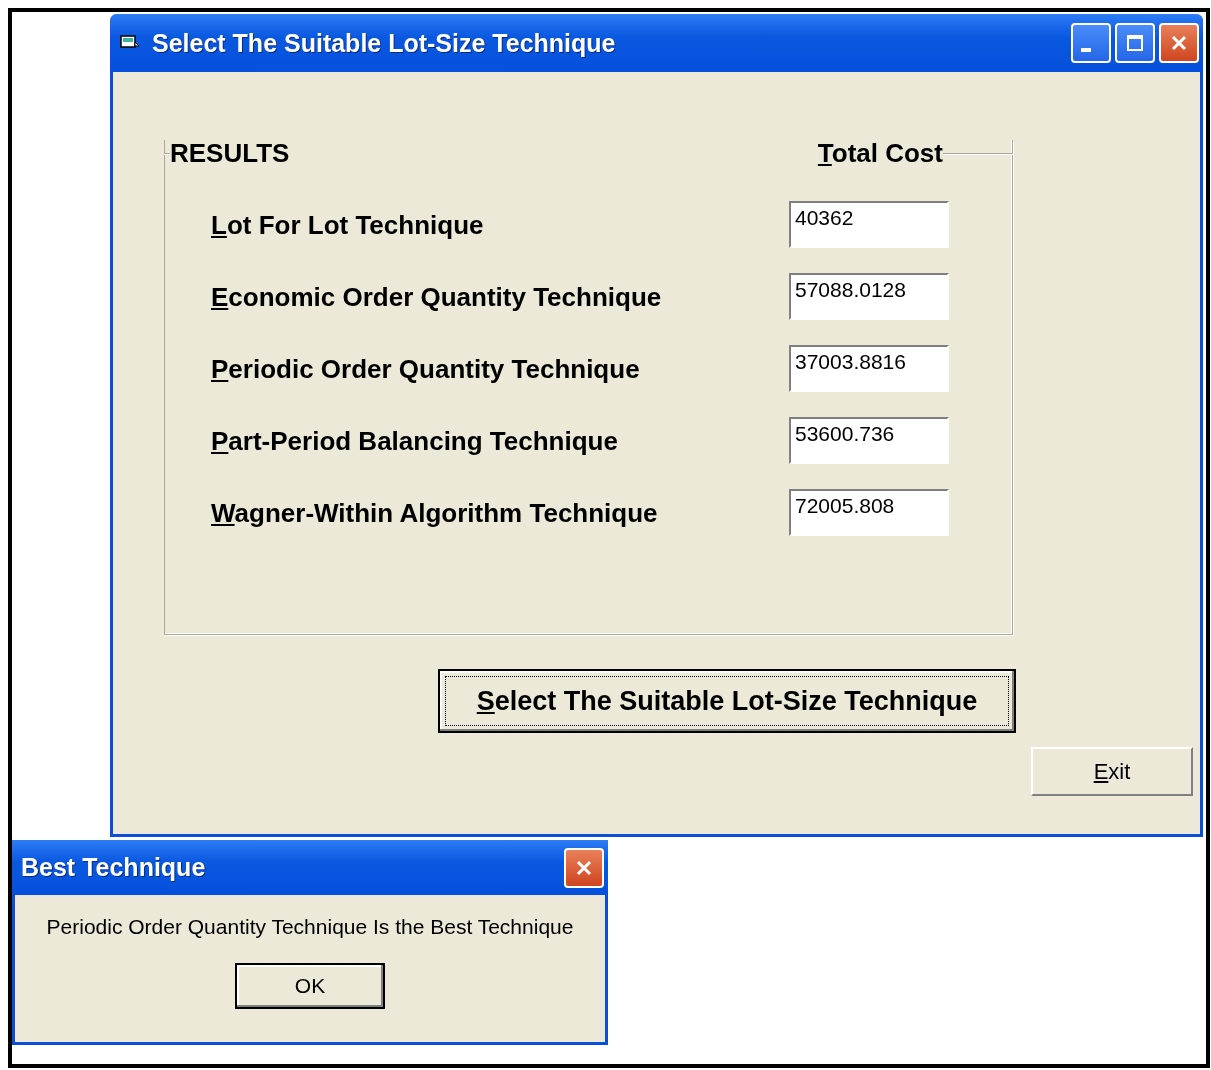 The image size is (1211, 1070). I want to click on maximize-button, so click(1135, 43).